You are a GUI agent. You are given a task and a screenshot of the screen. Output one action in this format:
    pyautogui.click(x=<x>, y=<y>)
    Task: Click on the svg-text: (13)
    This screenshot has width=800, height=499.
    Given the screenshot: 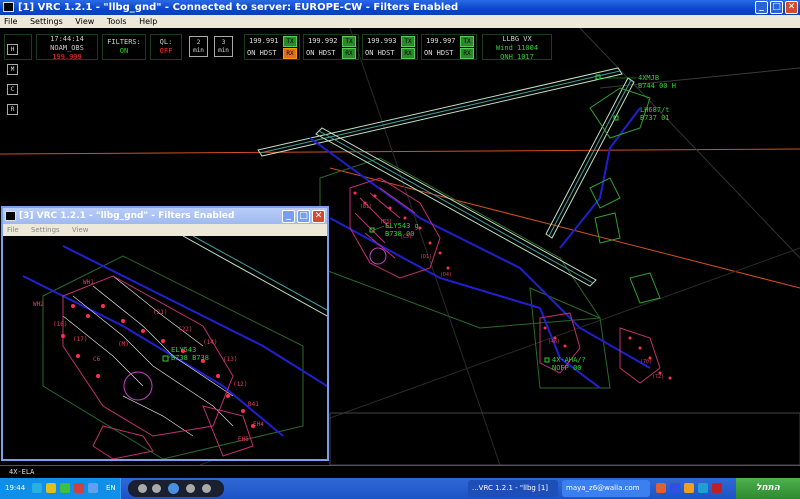 What is the action you would take?
    pyautogui.click(x=230, y=359)
    